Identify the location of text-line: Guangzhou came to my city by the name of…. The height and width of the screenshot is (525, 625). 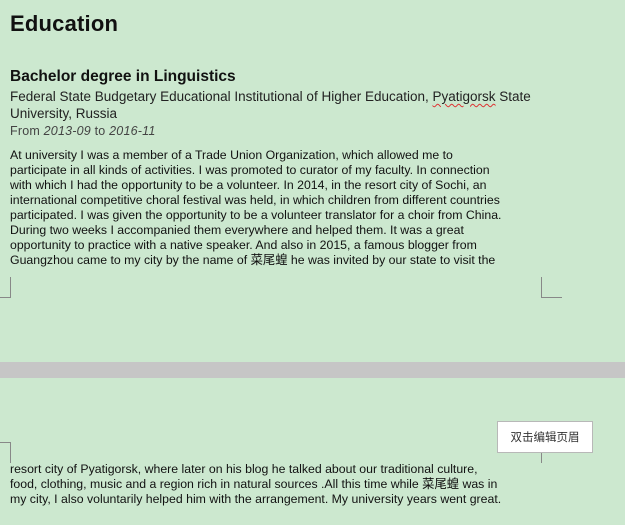
(253, 260).